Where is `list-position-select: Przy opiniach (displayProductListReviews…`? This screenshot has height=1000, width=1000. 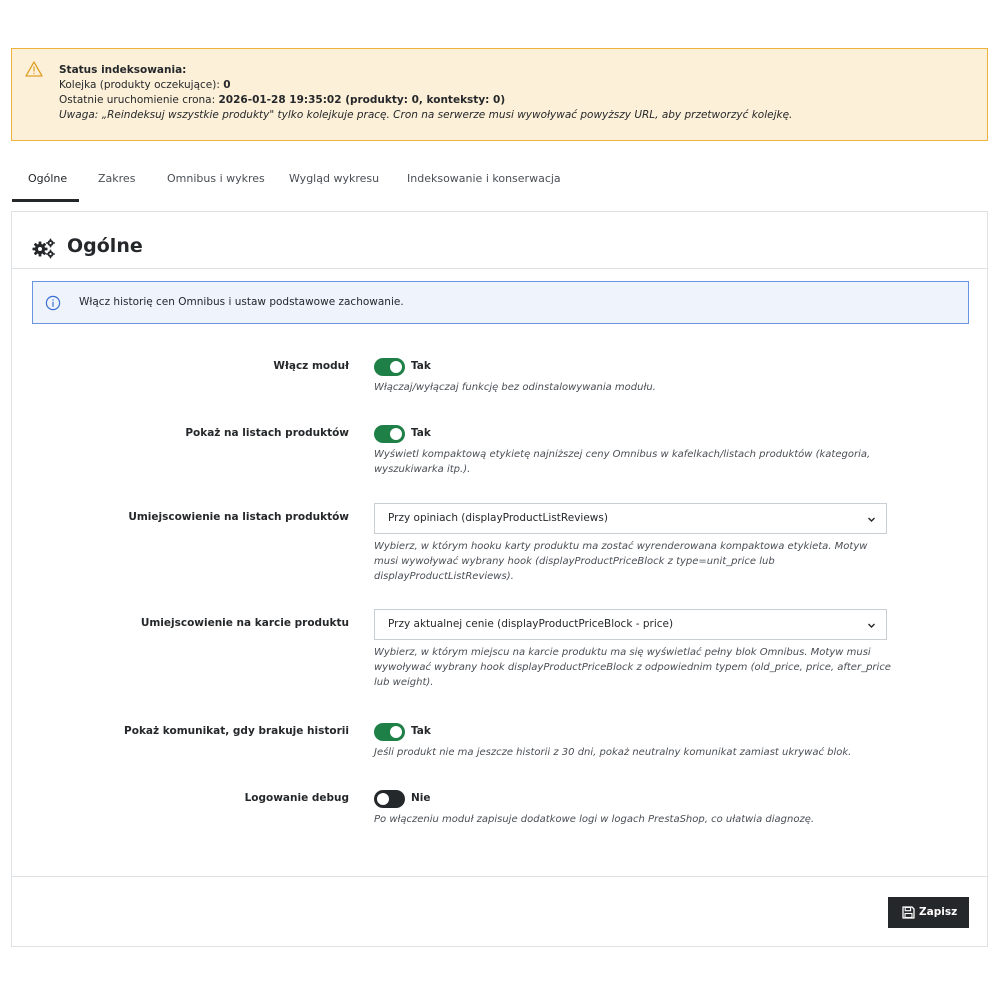 list-position-select: Przy opiniach (displayProductListReviews… is located at coordinates (630, 518).